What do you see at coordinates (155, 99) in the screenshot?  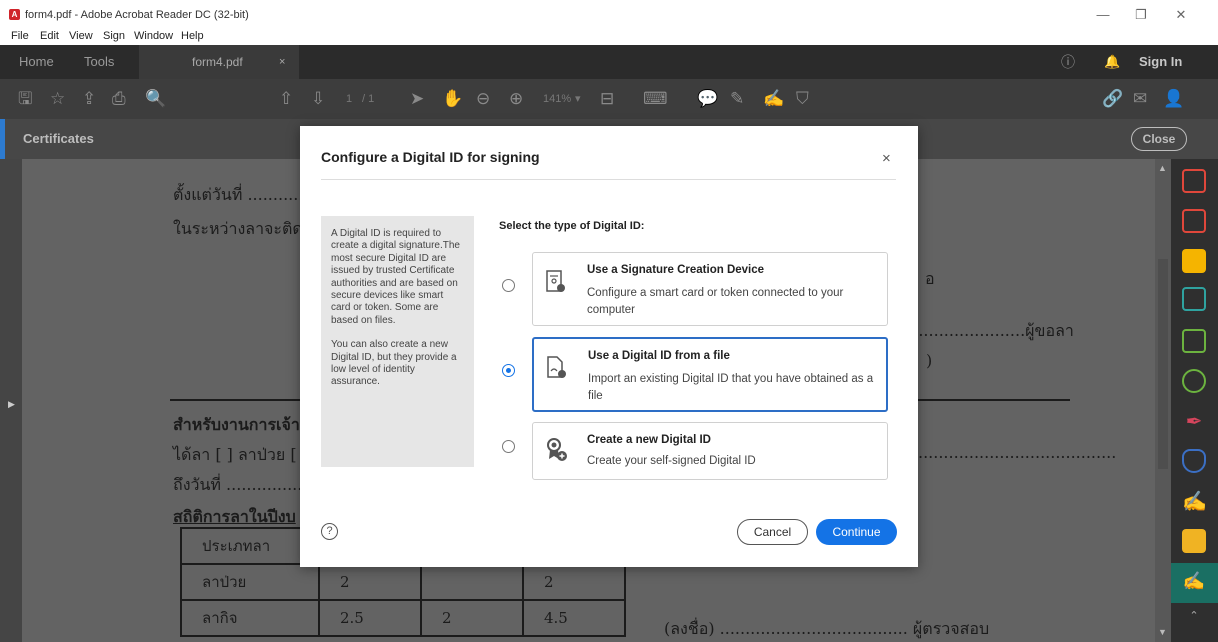 I see `zoom-search-icon: 🔍` at bounding box center [155, 99].